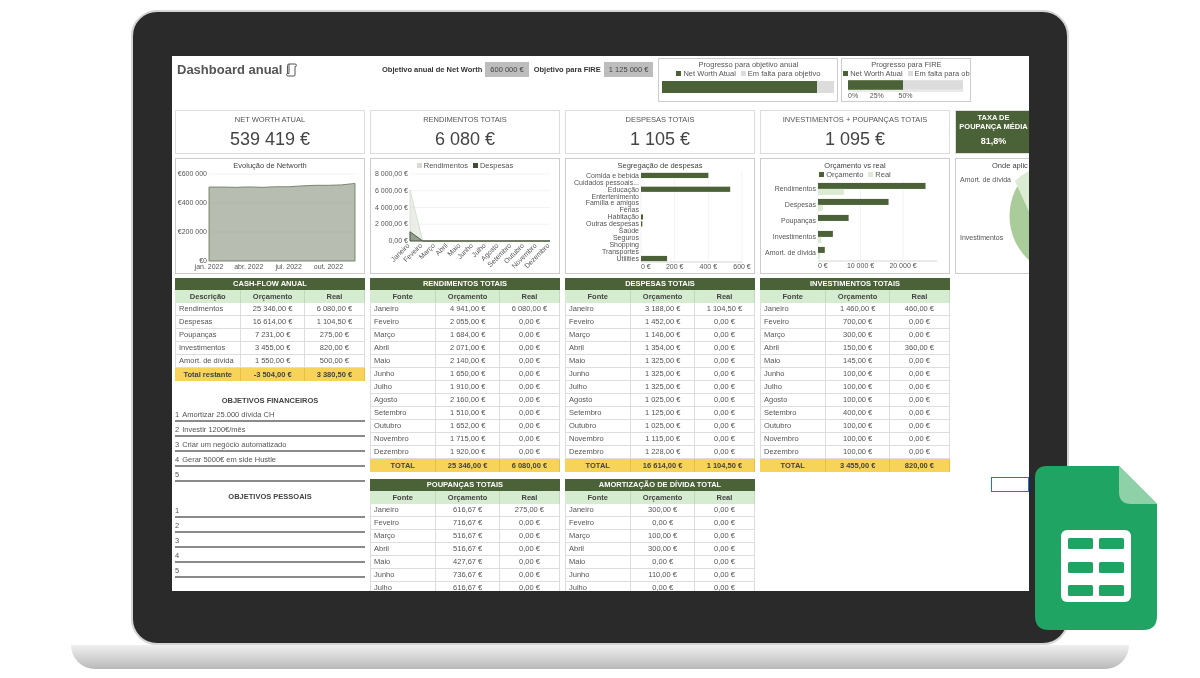 The width and height of the screenshot is (1200, 678). I want to click on scroll-icon, so click(292, 69).